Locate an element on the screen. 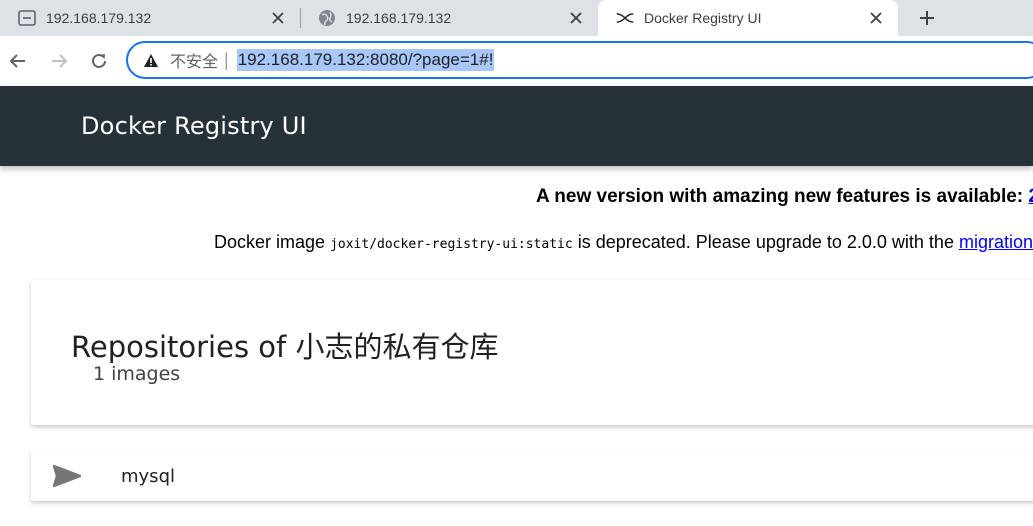  docker-registry-icon is located at coordinates (625, 18).